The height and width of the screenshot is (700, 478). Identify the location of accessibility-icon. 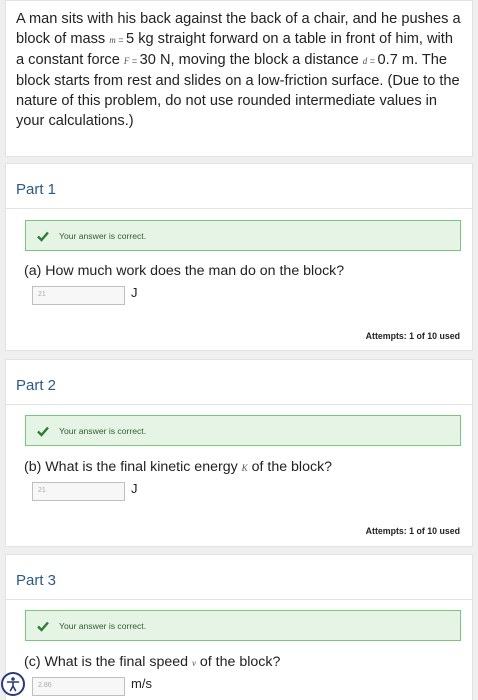
(13, 684).